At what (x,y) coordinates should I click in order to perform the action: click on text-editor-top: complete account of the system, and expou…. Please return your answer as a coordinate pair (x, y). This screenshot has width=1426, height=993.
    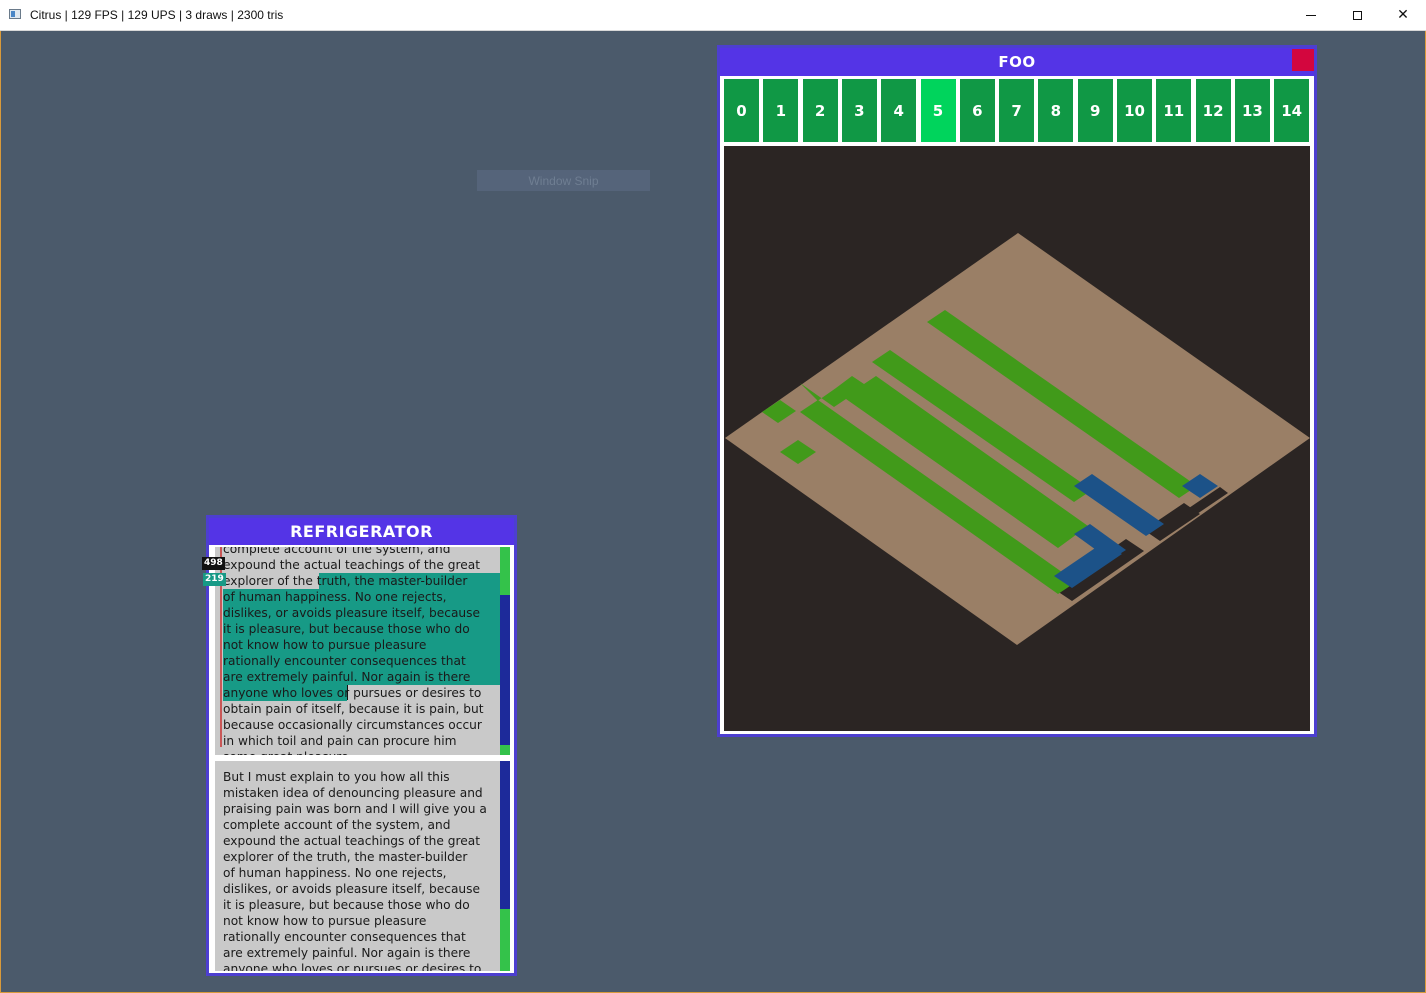
    Looking at the image, I should click on (357, 651).